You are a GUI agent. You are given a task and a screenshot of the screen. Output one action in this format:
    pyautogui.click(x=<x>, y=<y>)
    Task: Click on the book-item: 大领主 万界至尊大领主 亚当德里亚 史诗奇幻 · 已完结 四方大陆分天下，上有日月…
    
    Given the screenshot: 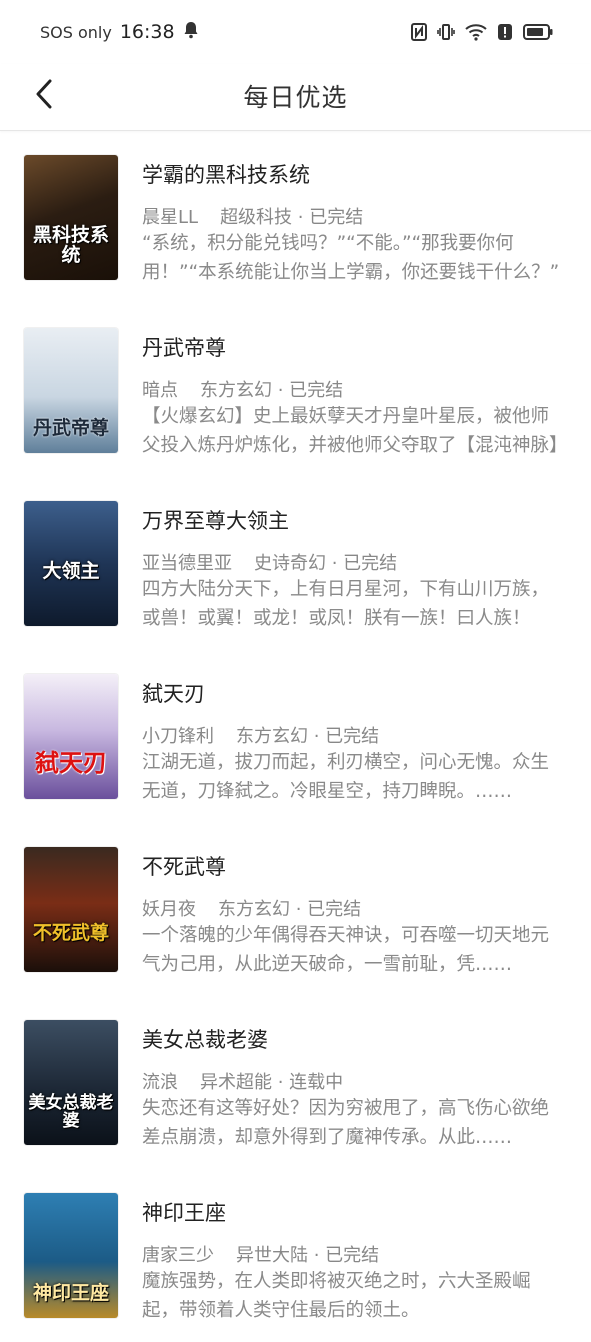 What is the action you would take?
    pyautogui.click(x=295, y=563)
    